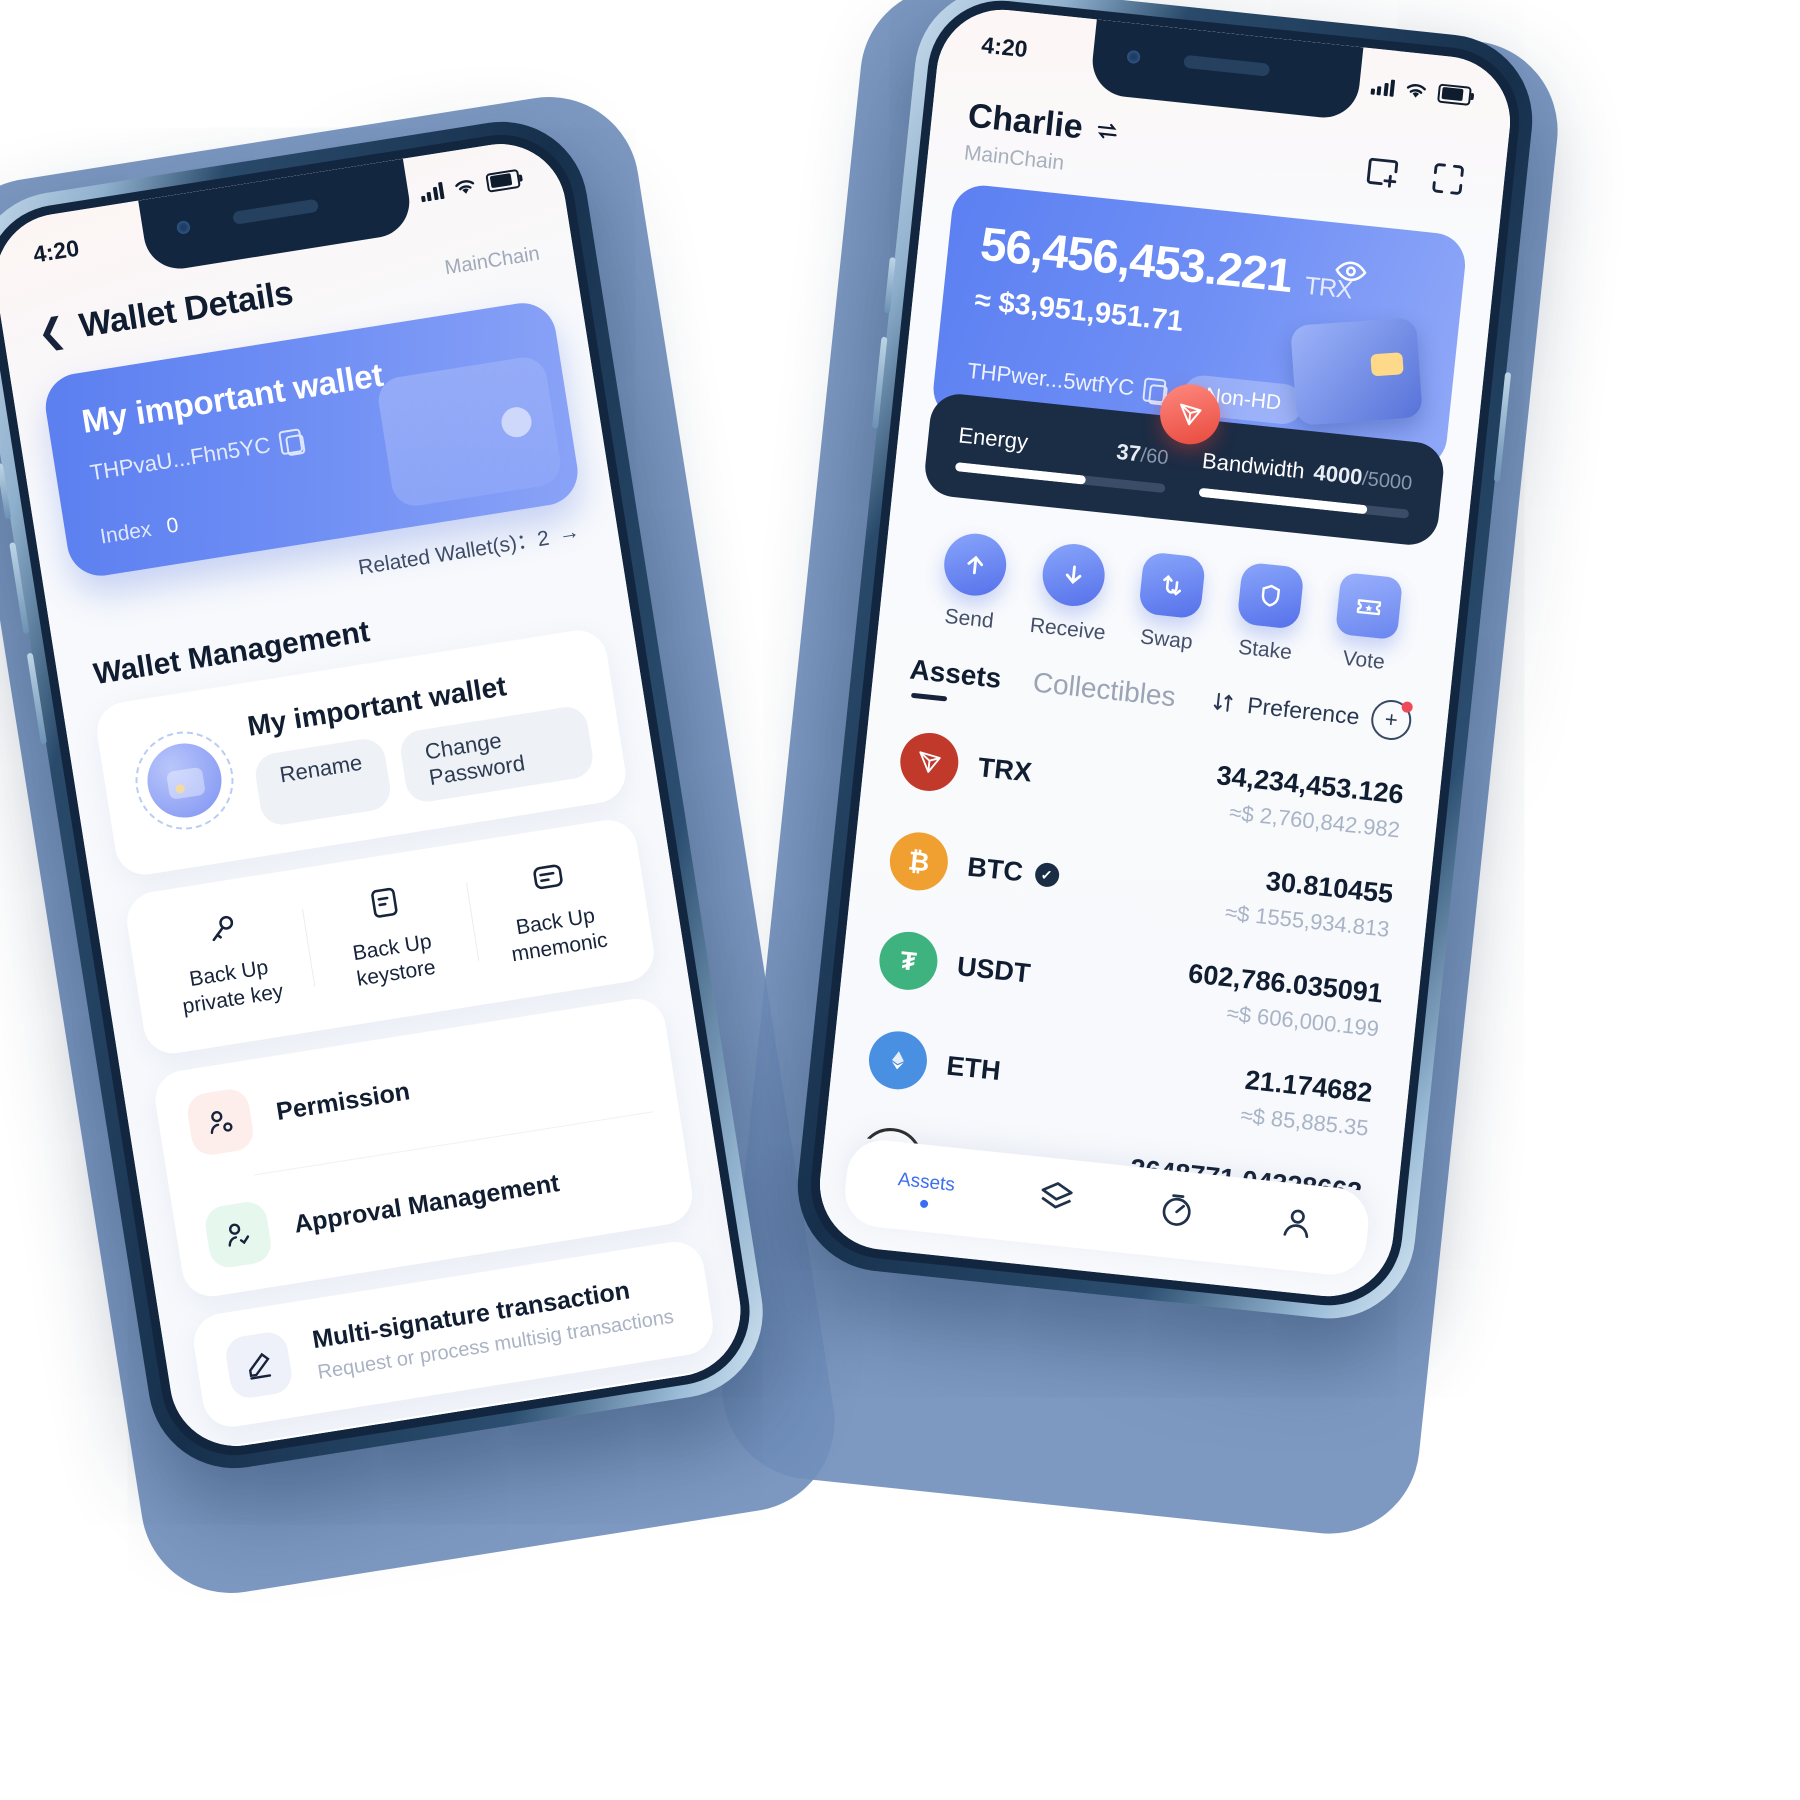  Describe the element at coordinates (259, 1365) in the screenshot. I see `pencil-icon` at that location.